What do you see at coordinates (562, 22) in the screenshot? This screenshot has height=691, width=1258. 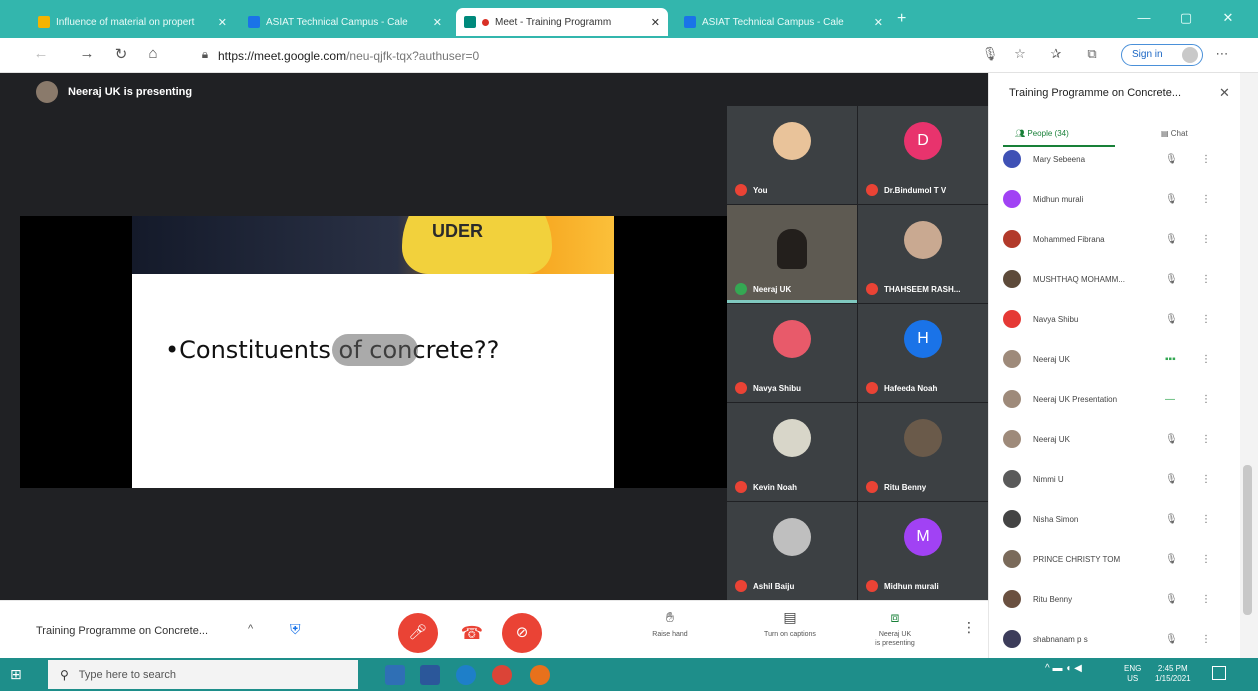 I see `browser-tab-active: Meet - Training Programm ✕` at bounding box center [562, 22].